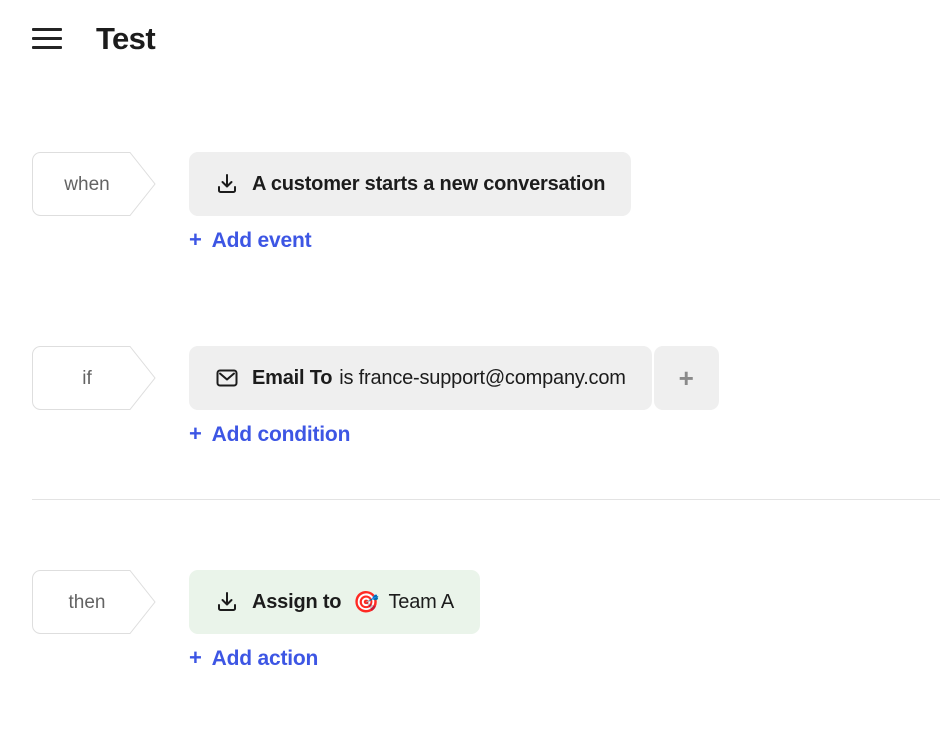 This screenshot has width=940, height=756. I want to click on tag-if-label: if, so click(87, 378).